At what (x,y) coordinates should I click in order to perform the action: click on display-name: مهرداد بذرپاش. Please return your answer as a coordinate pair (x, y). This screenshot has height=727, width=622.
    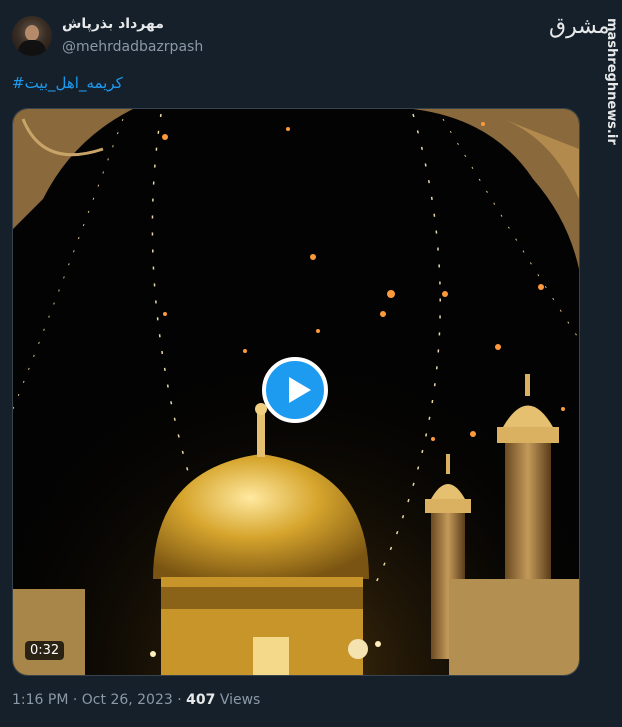
    Looking at the image, I should click on (113, 24).